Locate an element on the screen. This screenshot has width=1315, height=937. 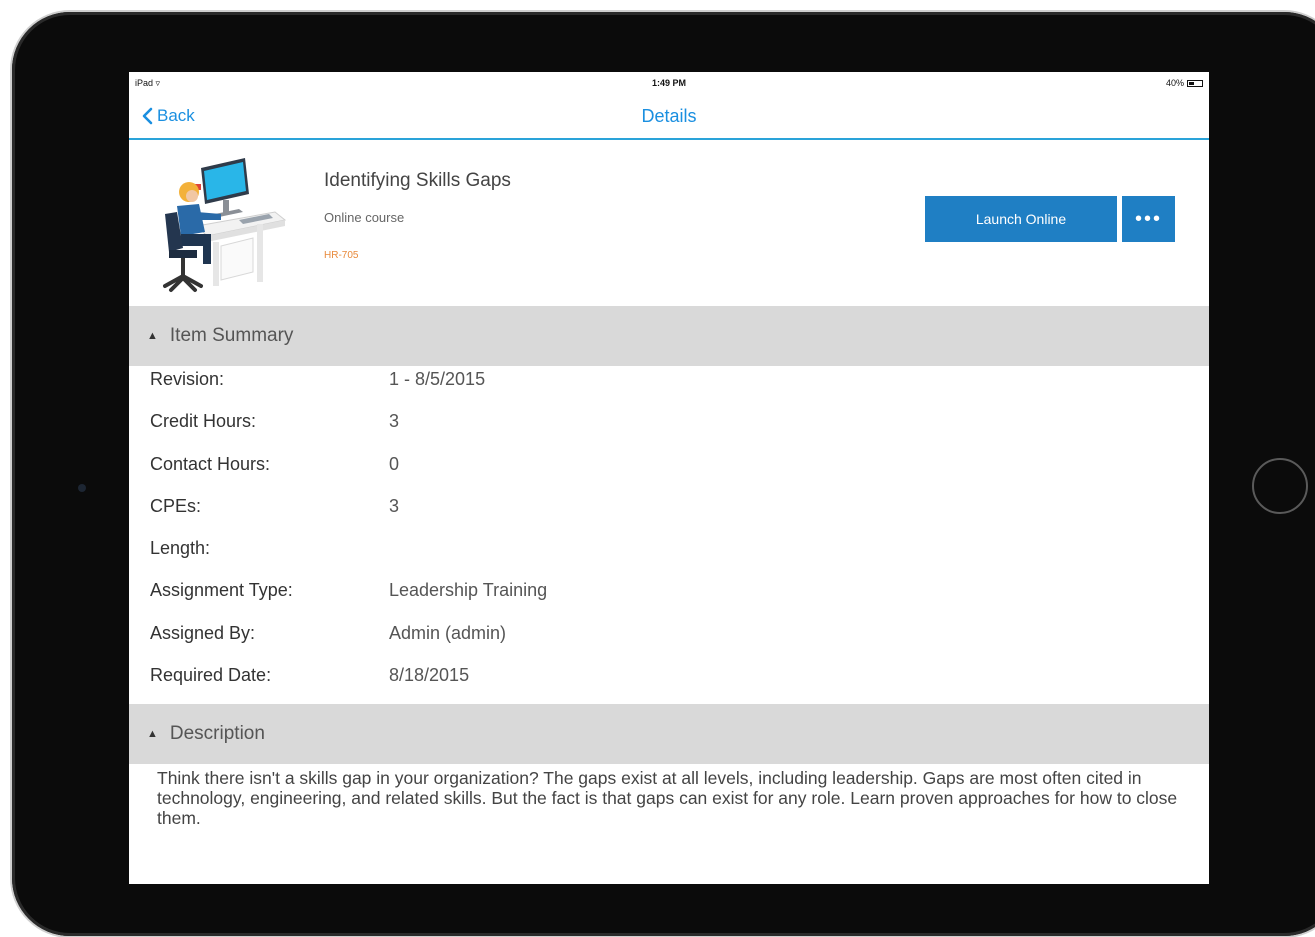
summary-row-length: Length: is located at coordinates (669, 559).